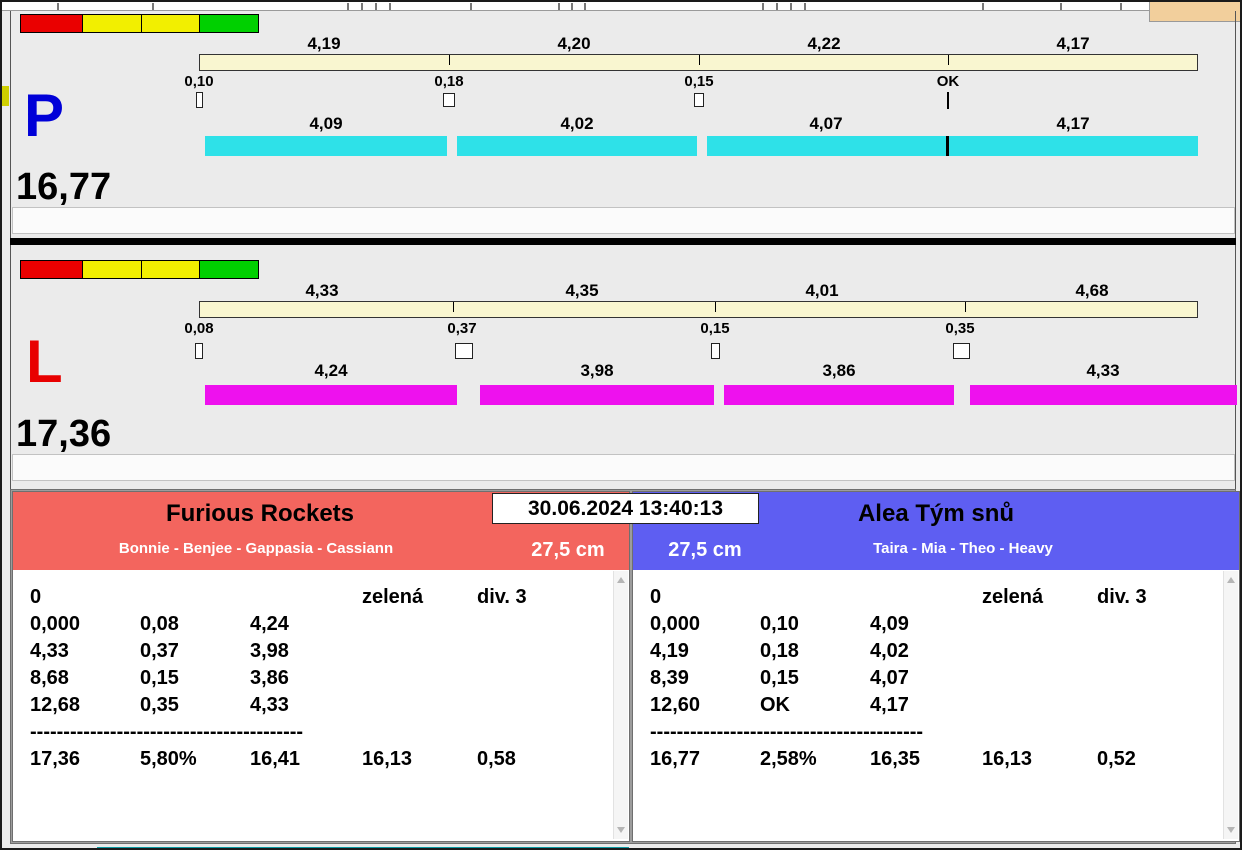 The image size is (1242, 850). I want to click on run-time-label: 4,17, so click(1073, 123).